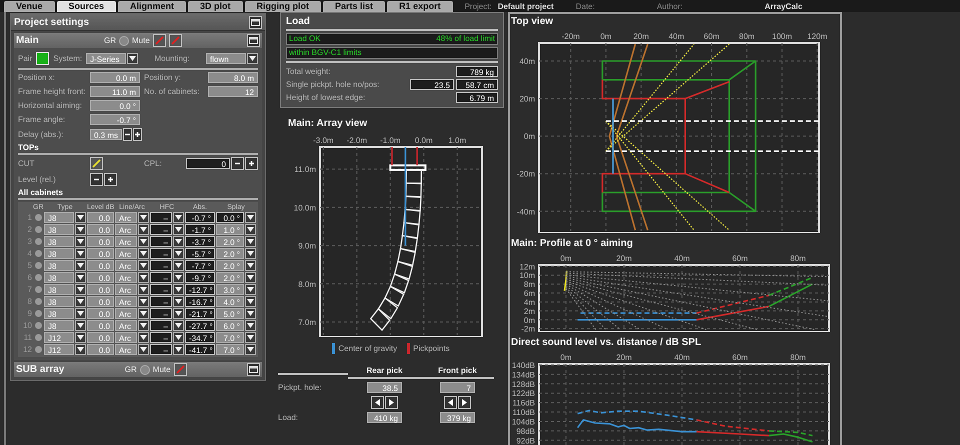 This screenshot has width=960, height=445. I want to click on axis-tick-label: -20m, so click(571, 36).